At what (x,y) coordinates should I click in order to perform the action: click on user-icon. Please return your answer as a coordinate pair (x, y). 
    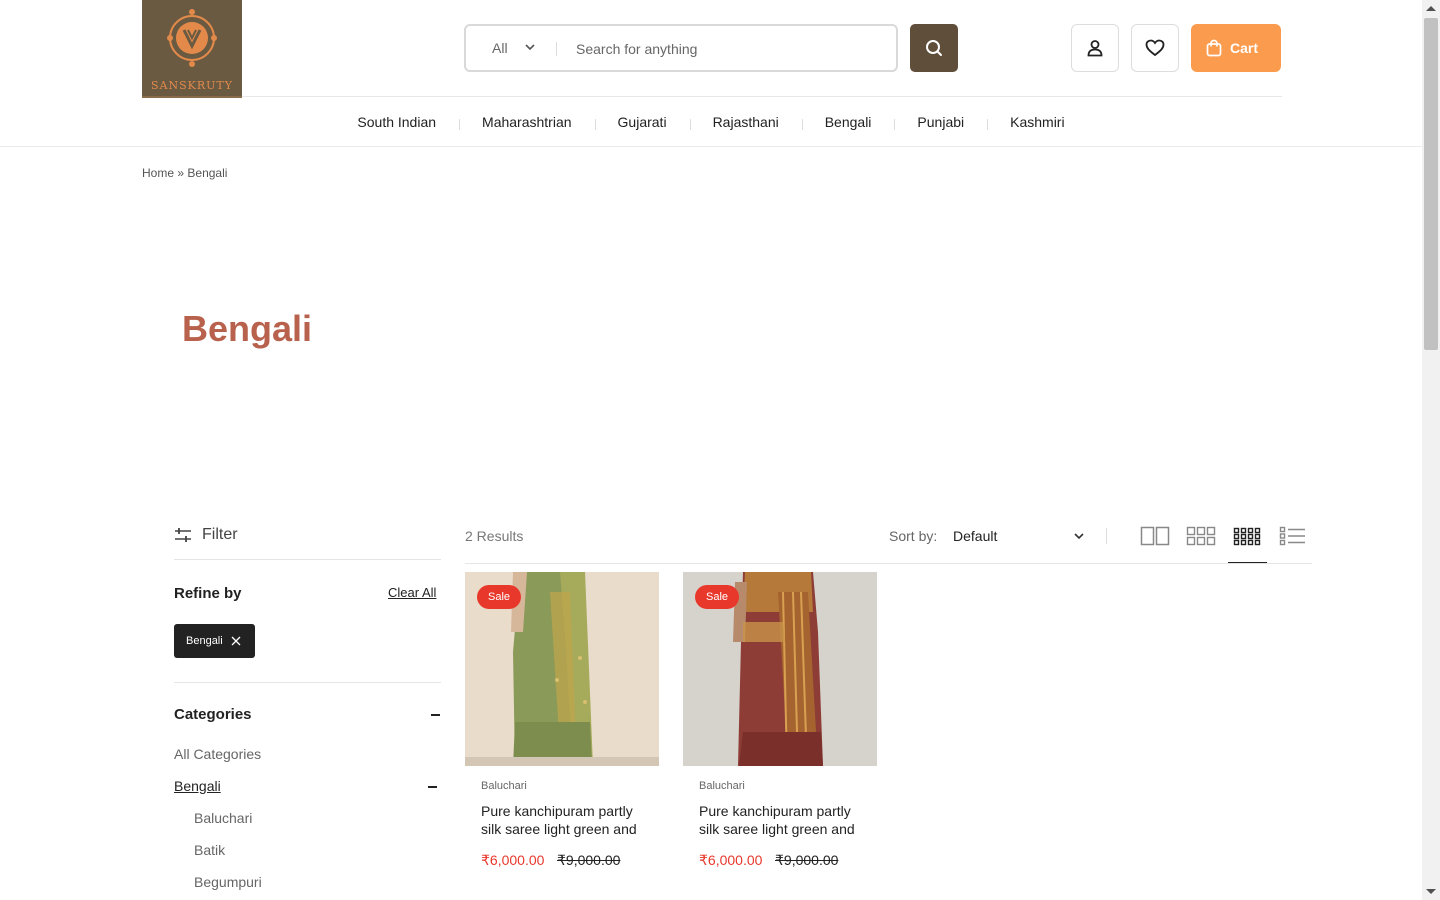
    Looking at the image, I should click on (1095, 48).